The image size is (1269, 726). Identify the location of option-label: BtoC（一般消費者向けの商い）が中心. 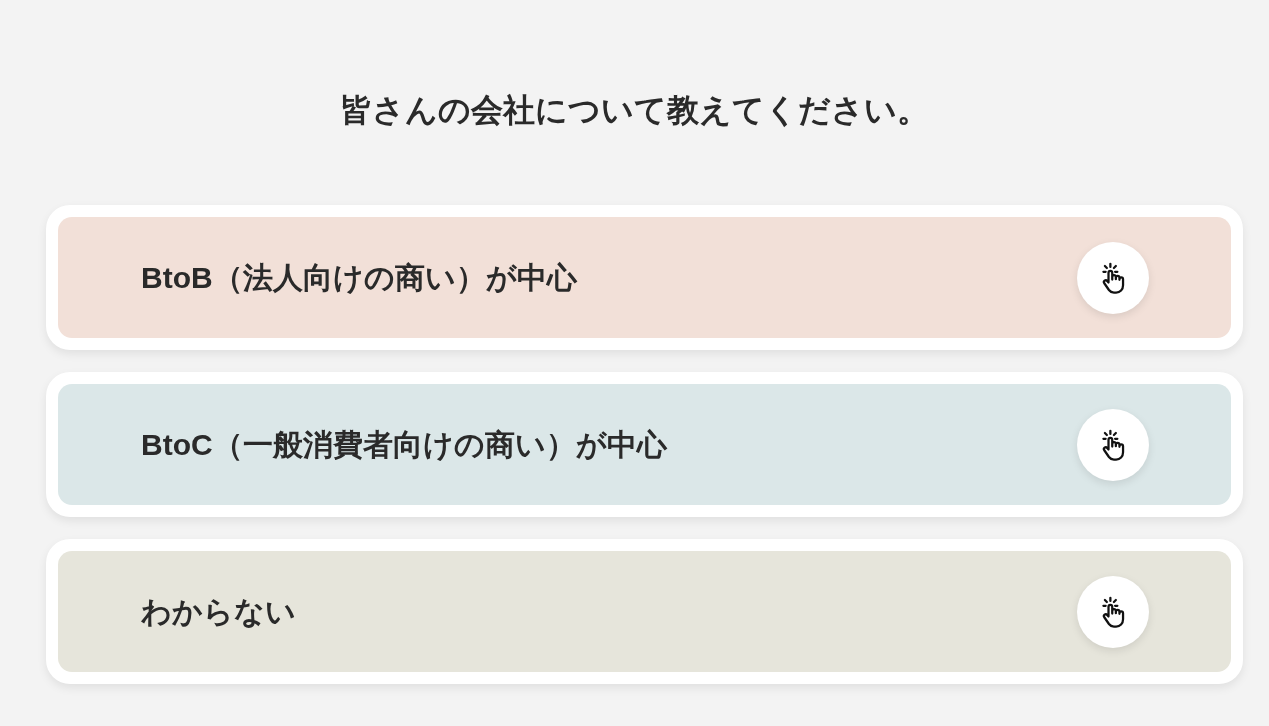
(404, 444).